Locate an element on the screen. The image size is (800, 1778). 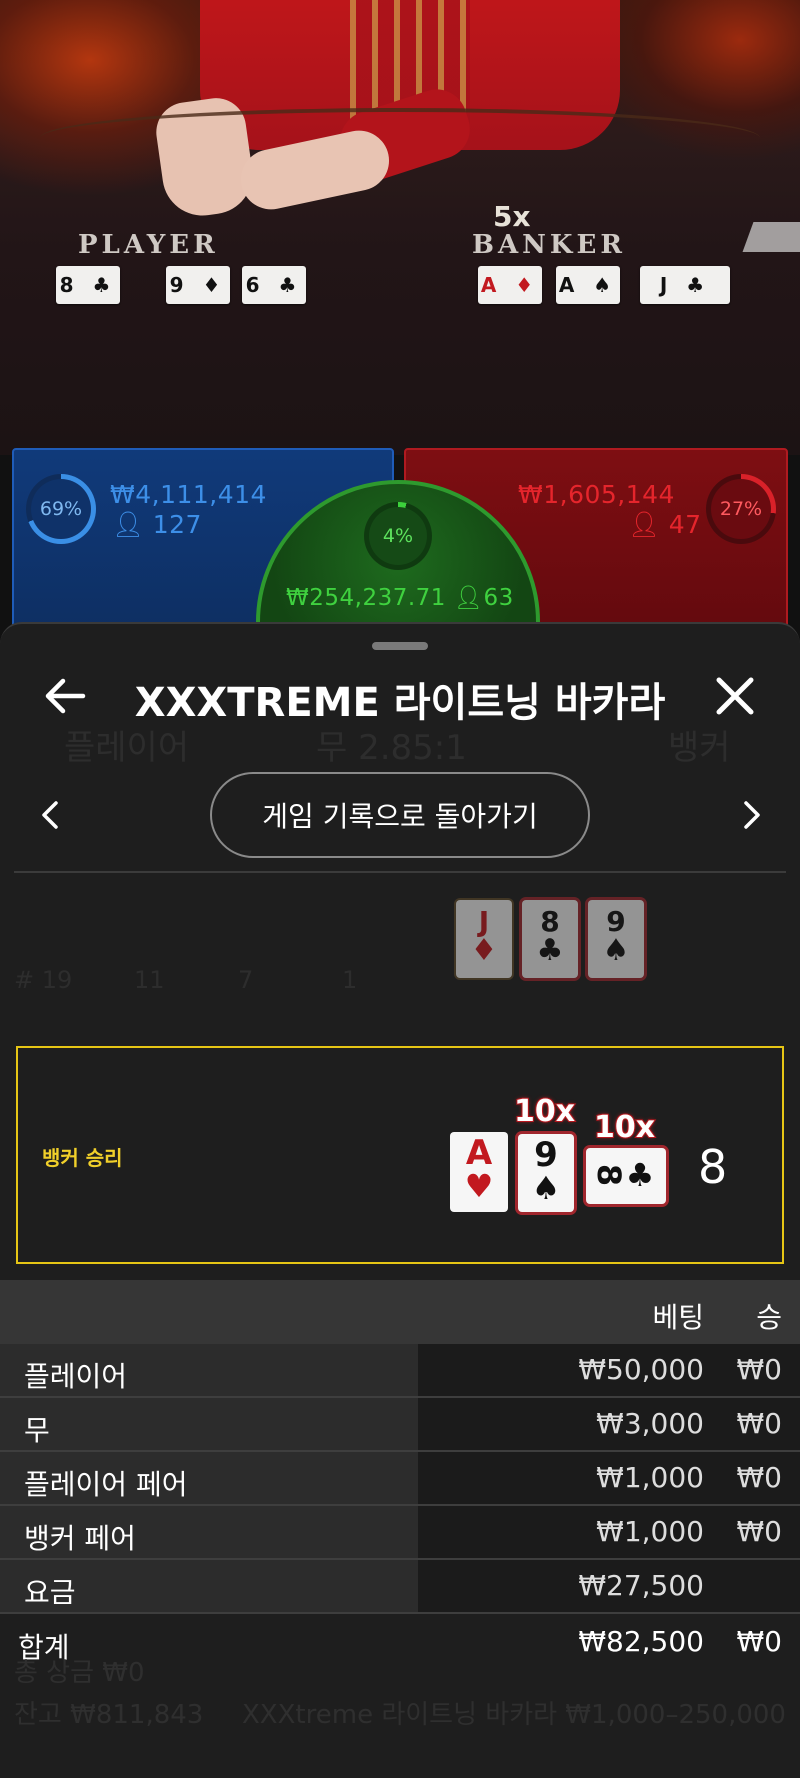
felt-player-label: PLAYER is located at coordinates (148, 245).